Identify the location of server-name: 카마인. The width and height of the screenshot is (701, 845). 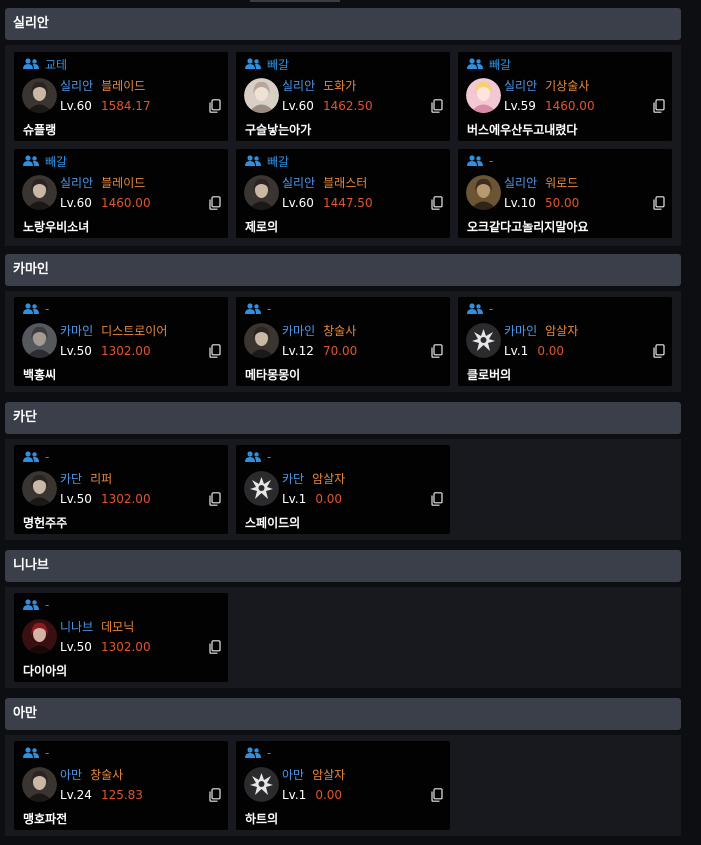
(299, 331).